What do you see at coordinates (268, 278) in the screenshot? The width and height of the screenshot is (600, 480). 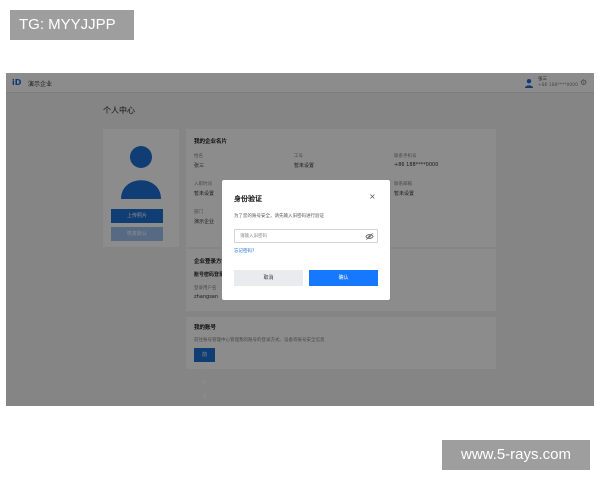 I see `cancel-button: 取消` at bounding box center [268, 278].